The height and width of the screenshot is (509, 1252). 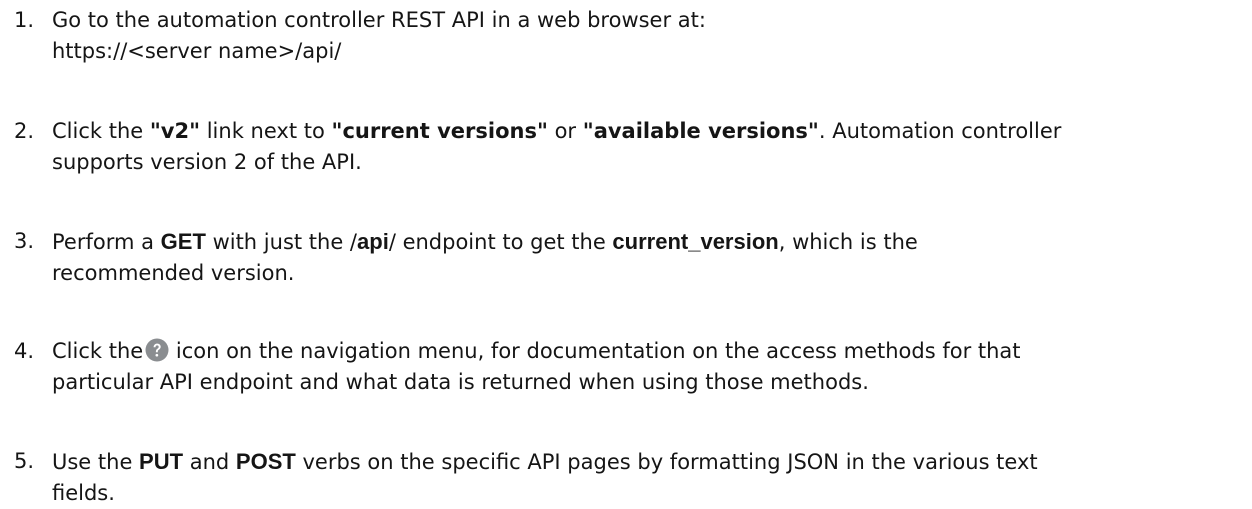 What do you see at coordinates (281, 242) in the screenshot?
I see `text-run: with just the /` at bounding box center [281, 242].